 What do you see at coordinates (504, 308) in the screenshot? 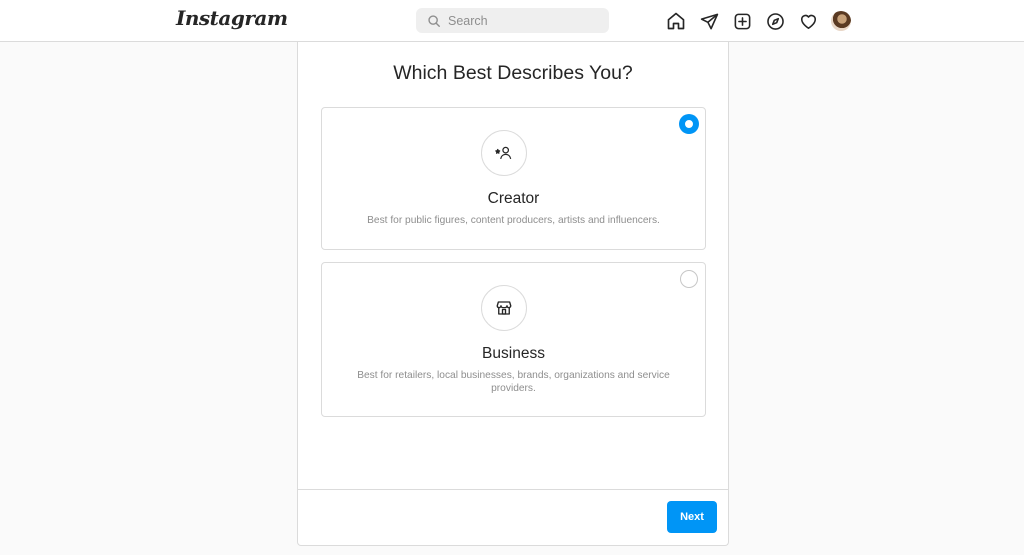
I see `storefront-icon` at bounding box center [504, 308].